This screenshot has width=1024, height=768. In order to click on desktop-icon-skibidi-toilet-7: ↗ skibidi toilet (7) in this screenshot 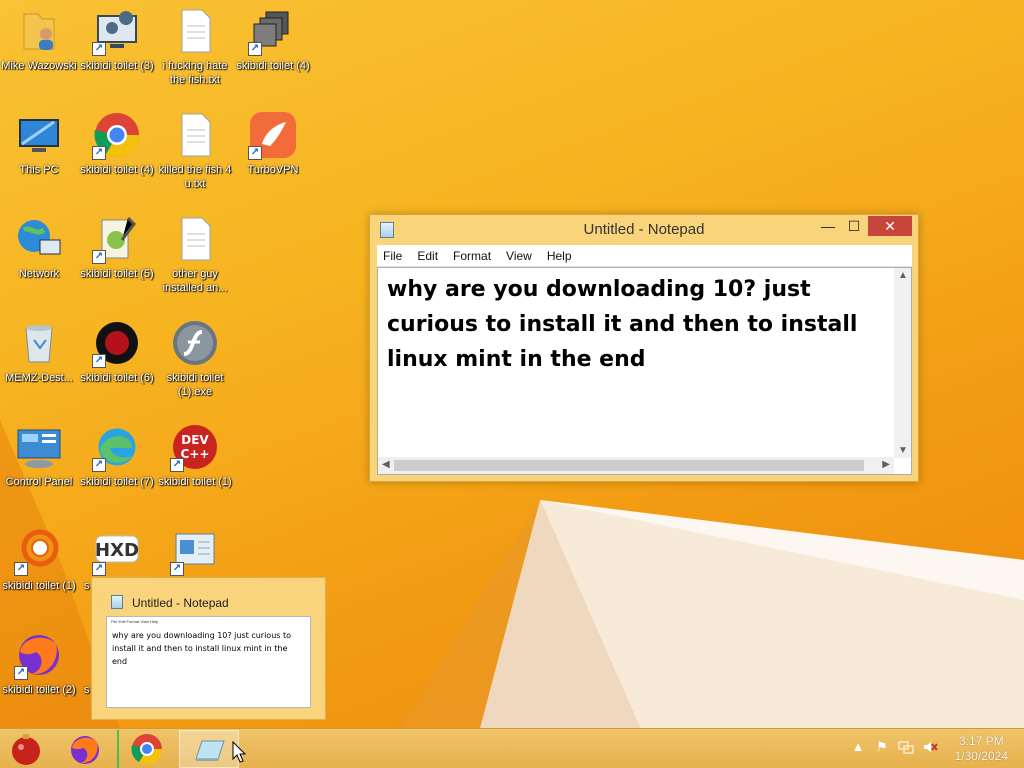, I will do `click(117, 465)`.